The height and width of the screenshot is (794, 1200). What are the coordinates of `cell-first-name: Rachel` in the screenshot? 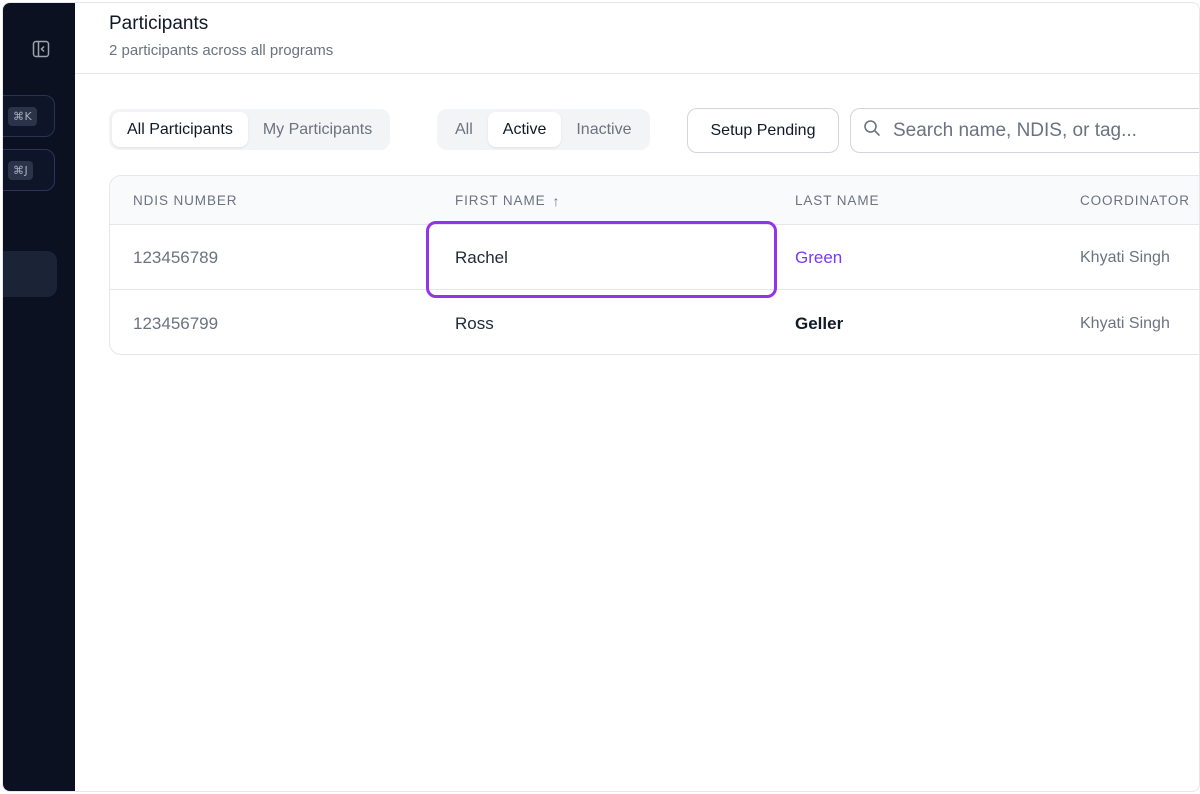 It's located at (481, 257).